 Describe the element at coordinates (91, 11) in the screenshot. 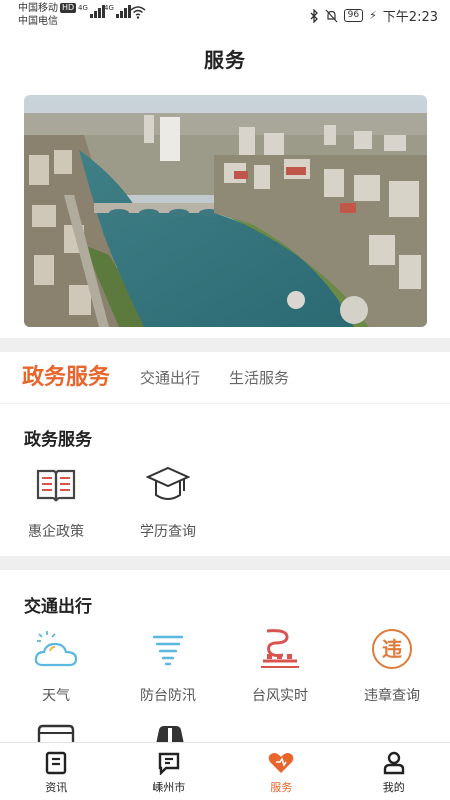

I see `signal-icon: 4G` at that location.